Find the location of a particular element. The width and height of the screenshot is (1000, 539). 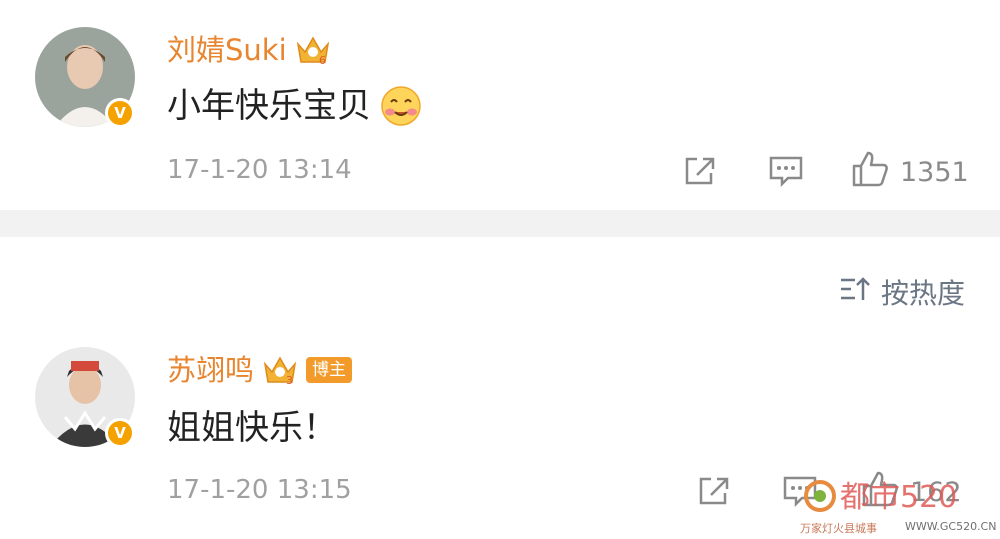

sort-by-popularity: 按热度 is located at coordinates (902, 292).